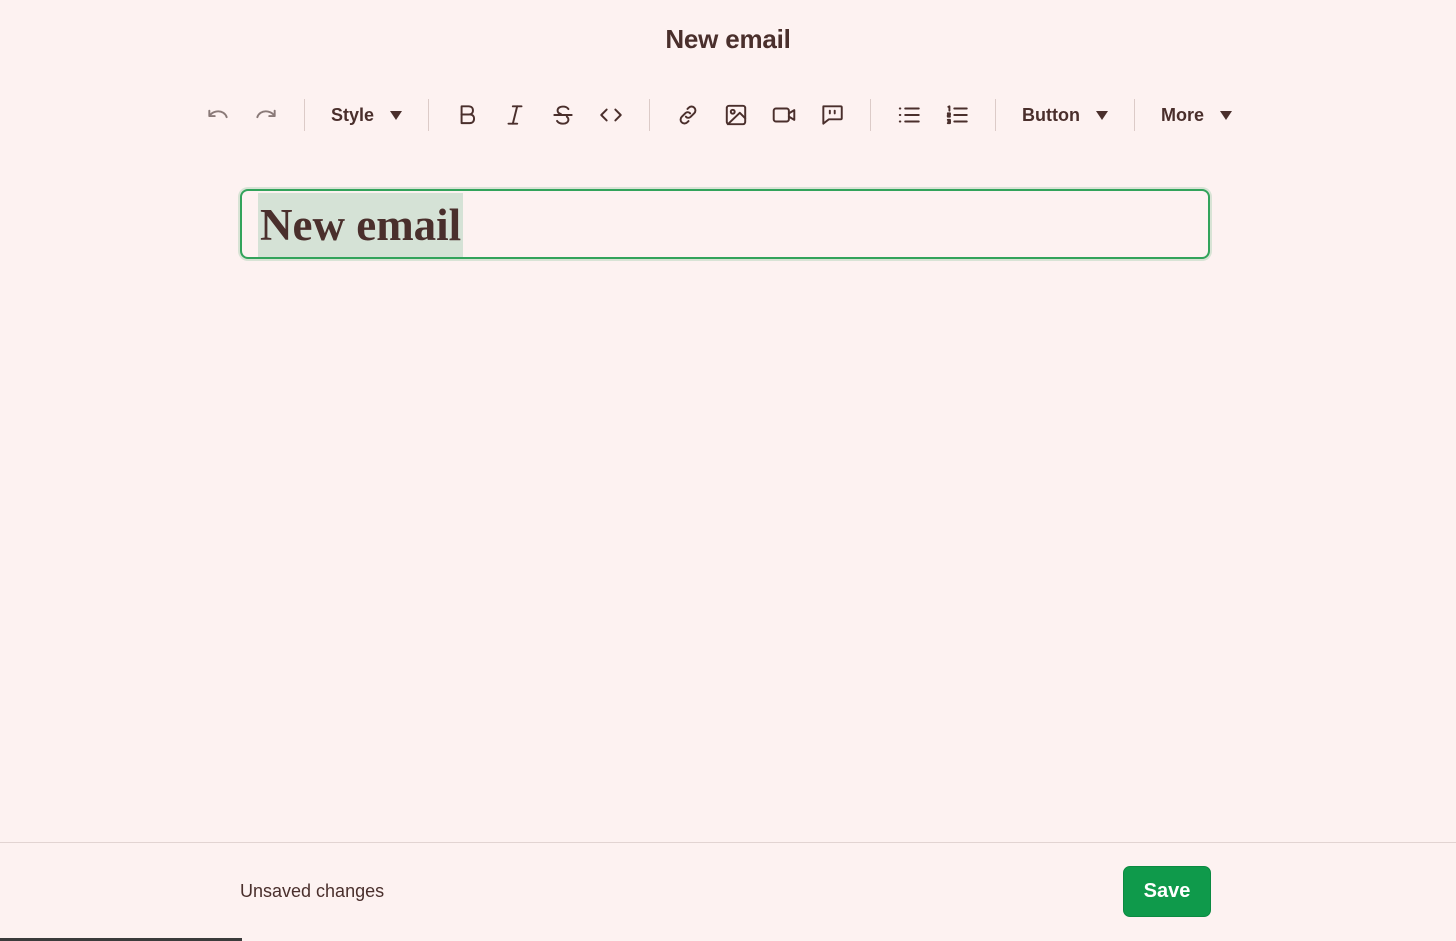 The image size is (1456, 941). What do you see at coordinates (312, 891) in the screenshot?
I see `save-status: Unsaved changes` at bounding box center [312, 891].